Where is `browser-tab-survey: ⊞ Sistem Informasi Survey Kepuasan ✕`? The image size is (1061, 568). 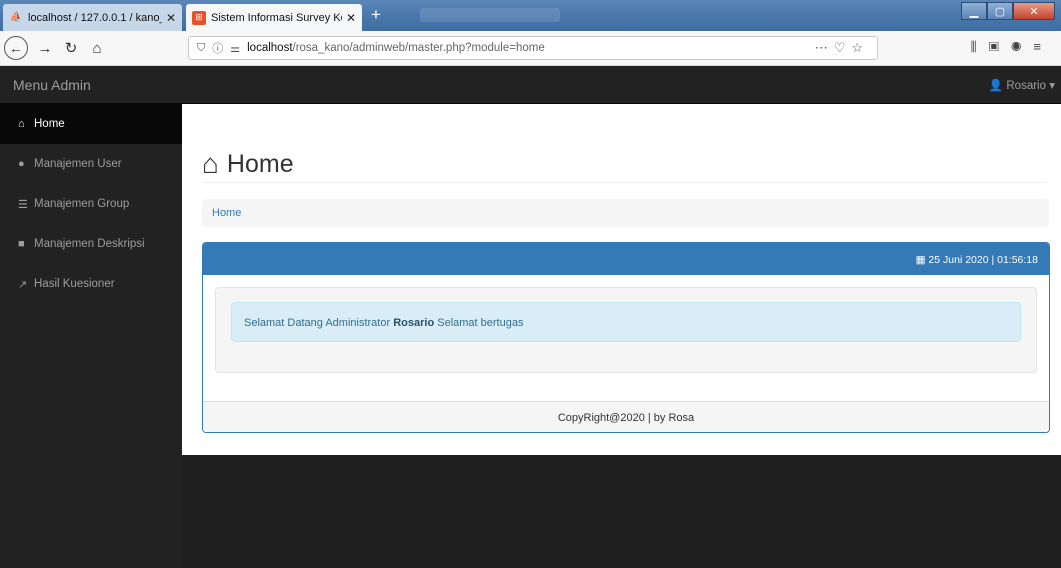 browser-tab-survey: ⊞ Sistem Informasi Survey Kepuasan ✕ is located at coordinates (274, 17).